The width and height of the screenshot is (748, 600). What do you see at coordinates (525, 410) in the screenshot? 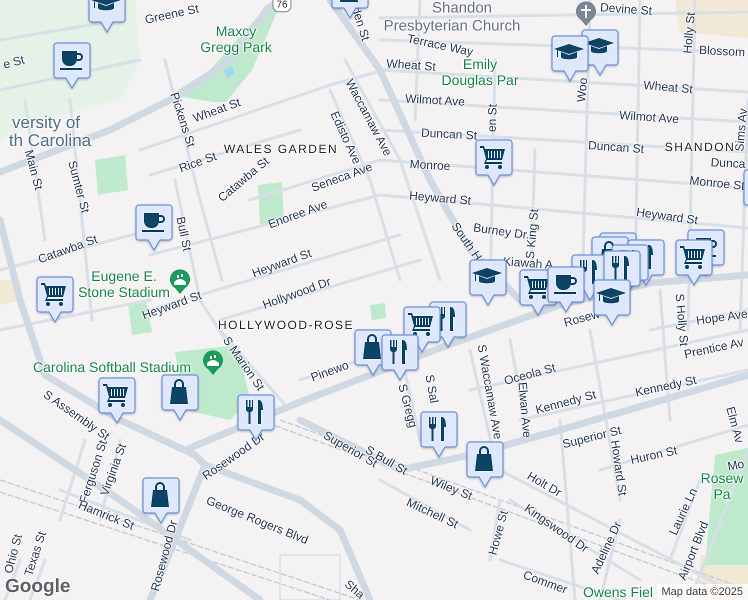
I see `street-label: Elwan Ave` at bounding box center [525, 410].